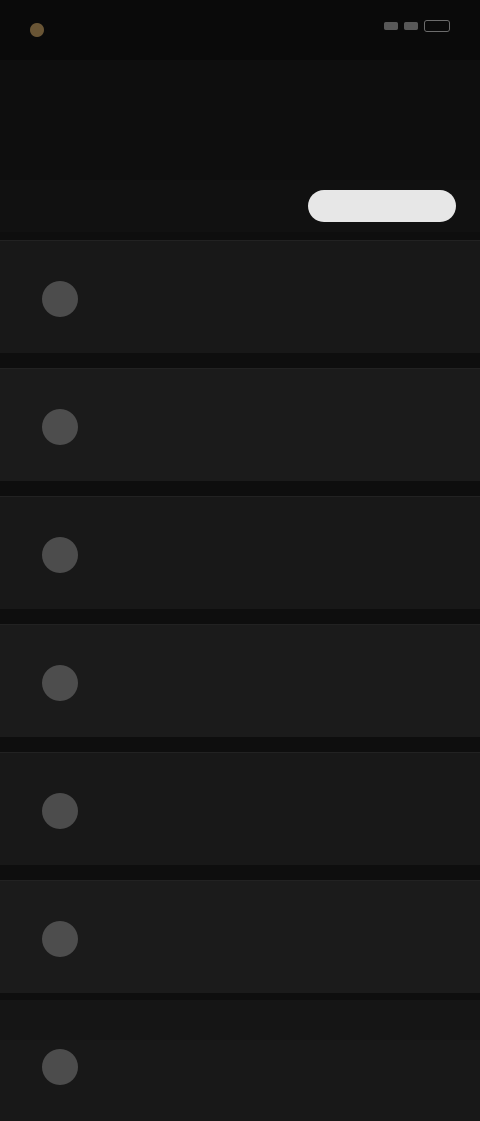 The image size is (480, 1121). Describe the element at coordinates (382, 206) in the screenshot. I see `action-pill-button` at that location.